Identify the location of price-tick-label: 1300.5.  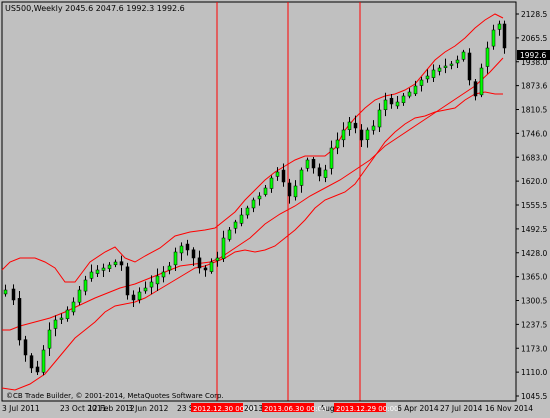
(534, 301).